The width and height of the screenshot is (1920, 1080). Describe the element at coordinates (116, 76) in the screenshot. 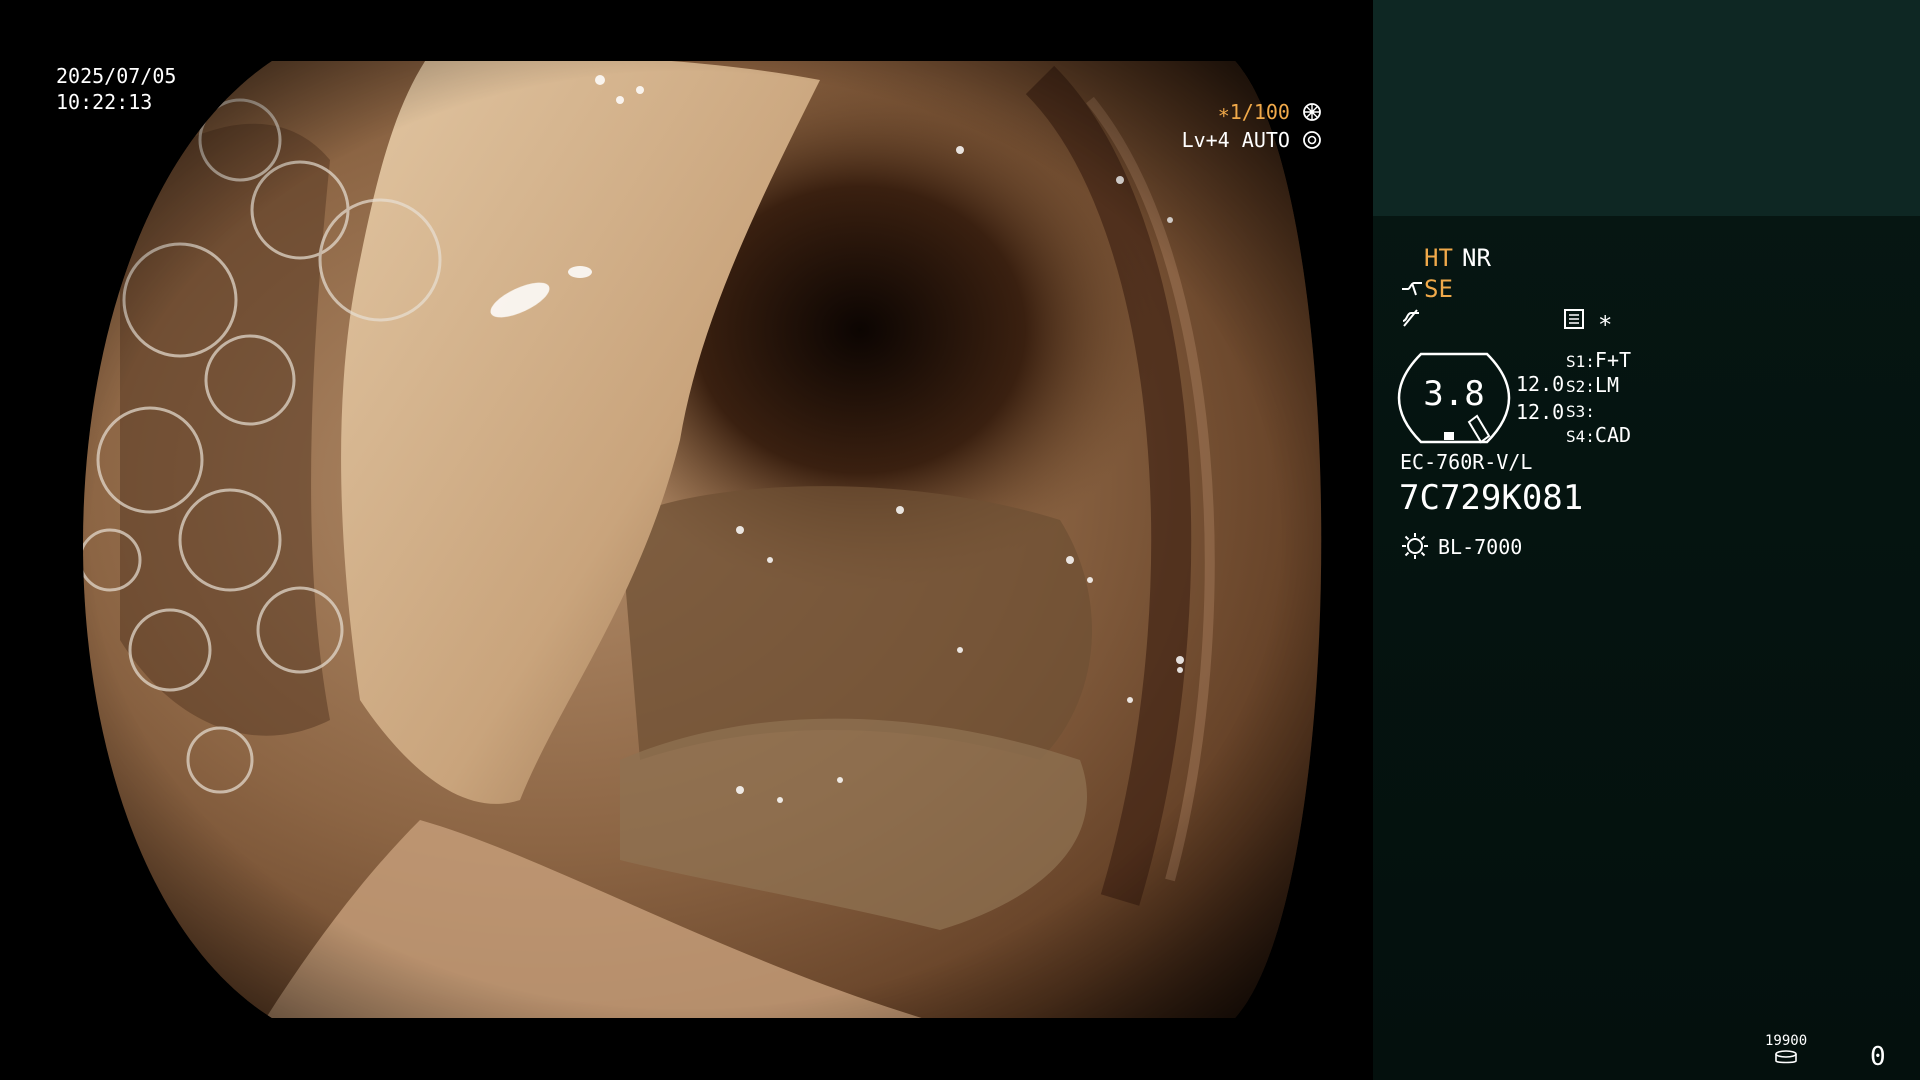

I see `date-readout: 2025/07/05` at that location.